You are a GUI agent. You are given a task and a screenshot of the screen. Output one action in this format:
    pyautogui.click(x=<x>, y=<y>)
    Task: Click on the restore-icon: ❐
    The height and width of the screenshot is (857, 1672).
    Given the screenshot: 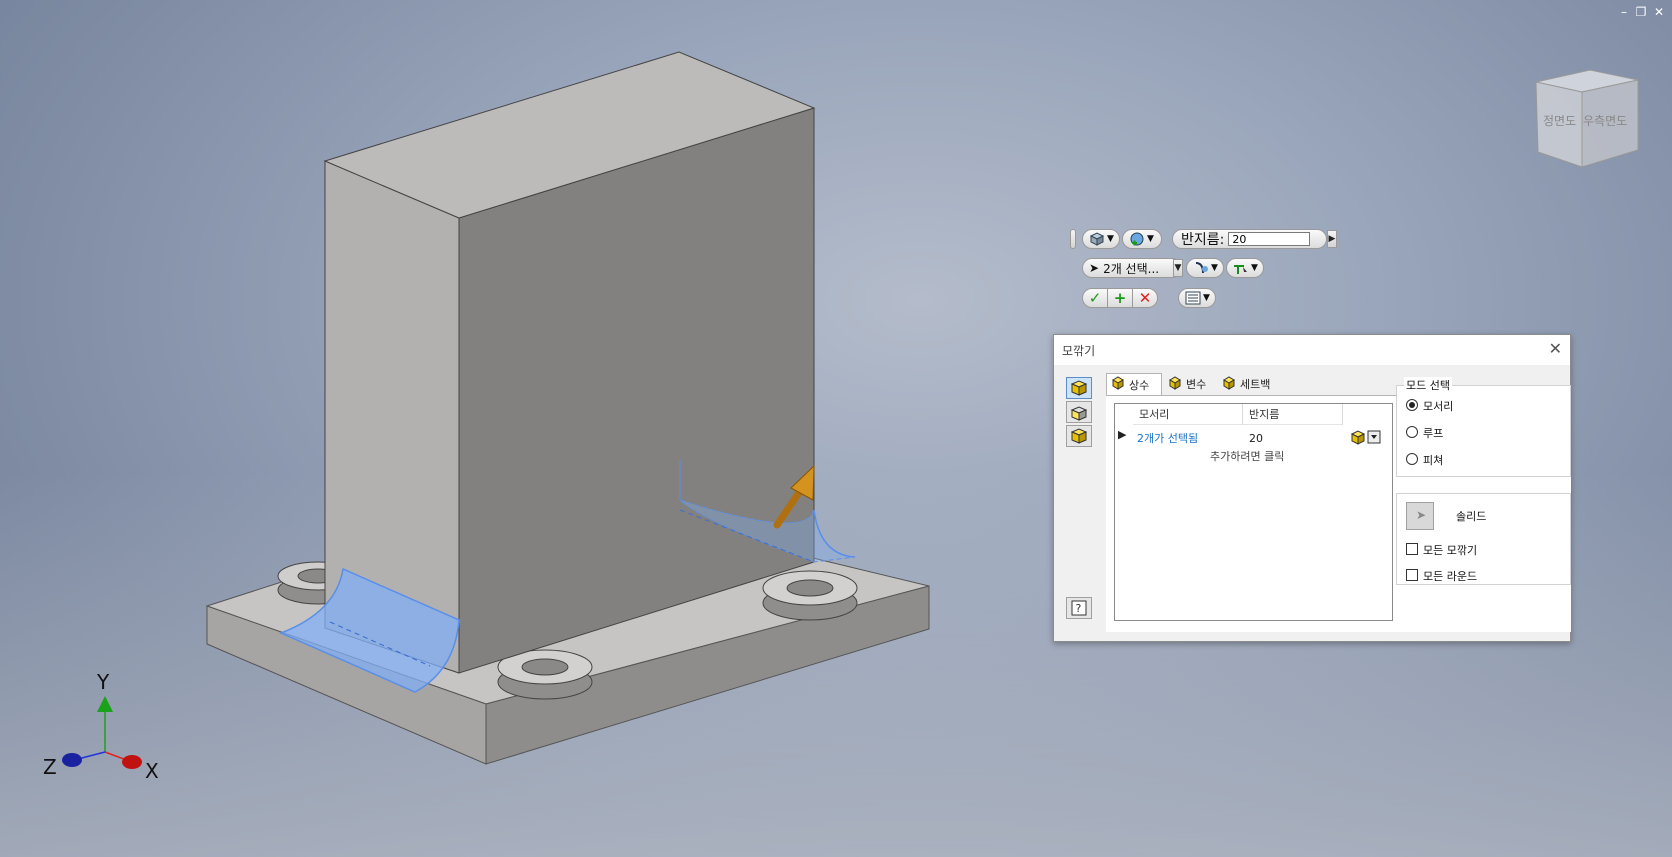 What is the action you would take?
    pyautogui.click(x=1641, y=12)
    